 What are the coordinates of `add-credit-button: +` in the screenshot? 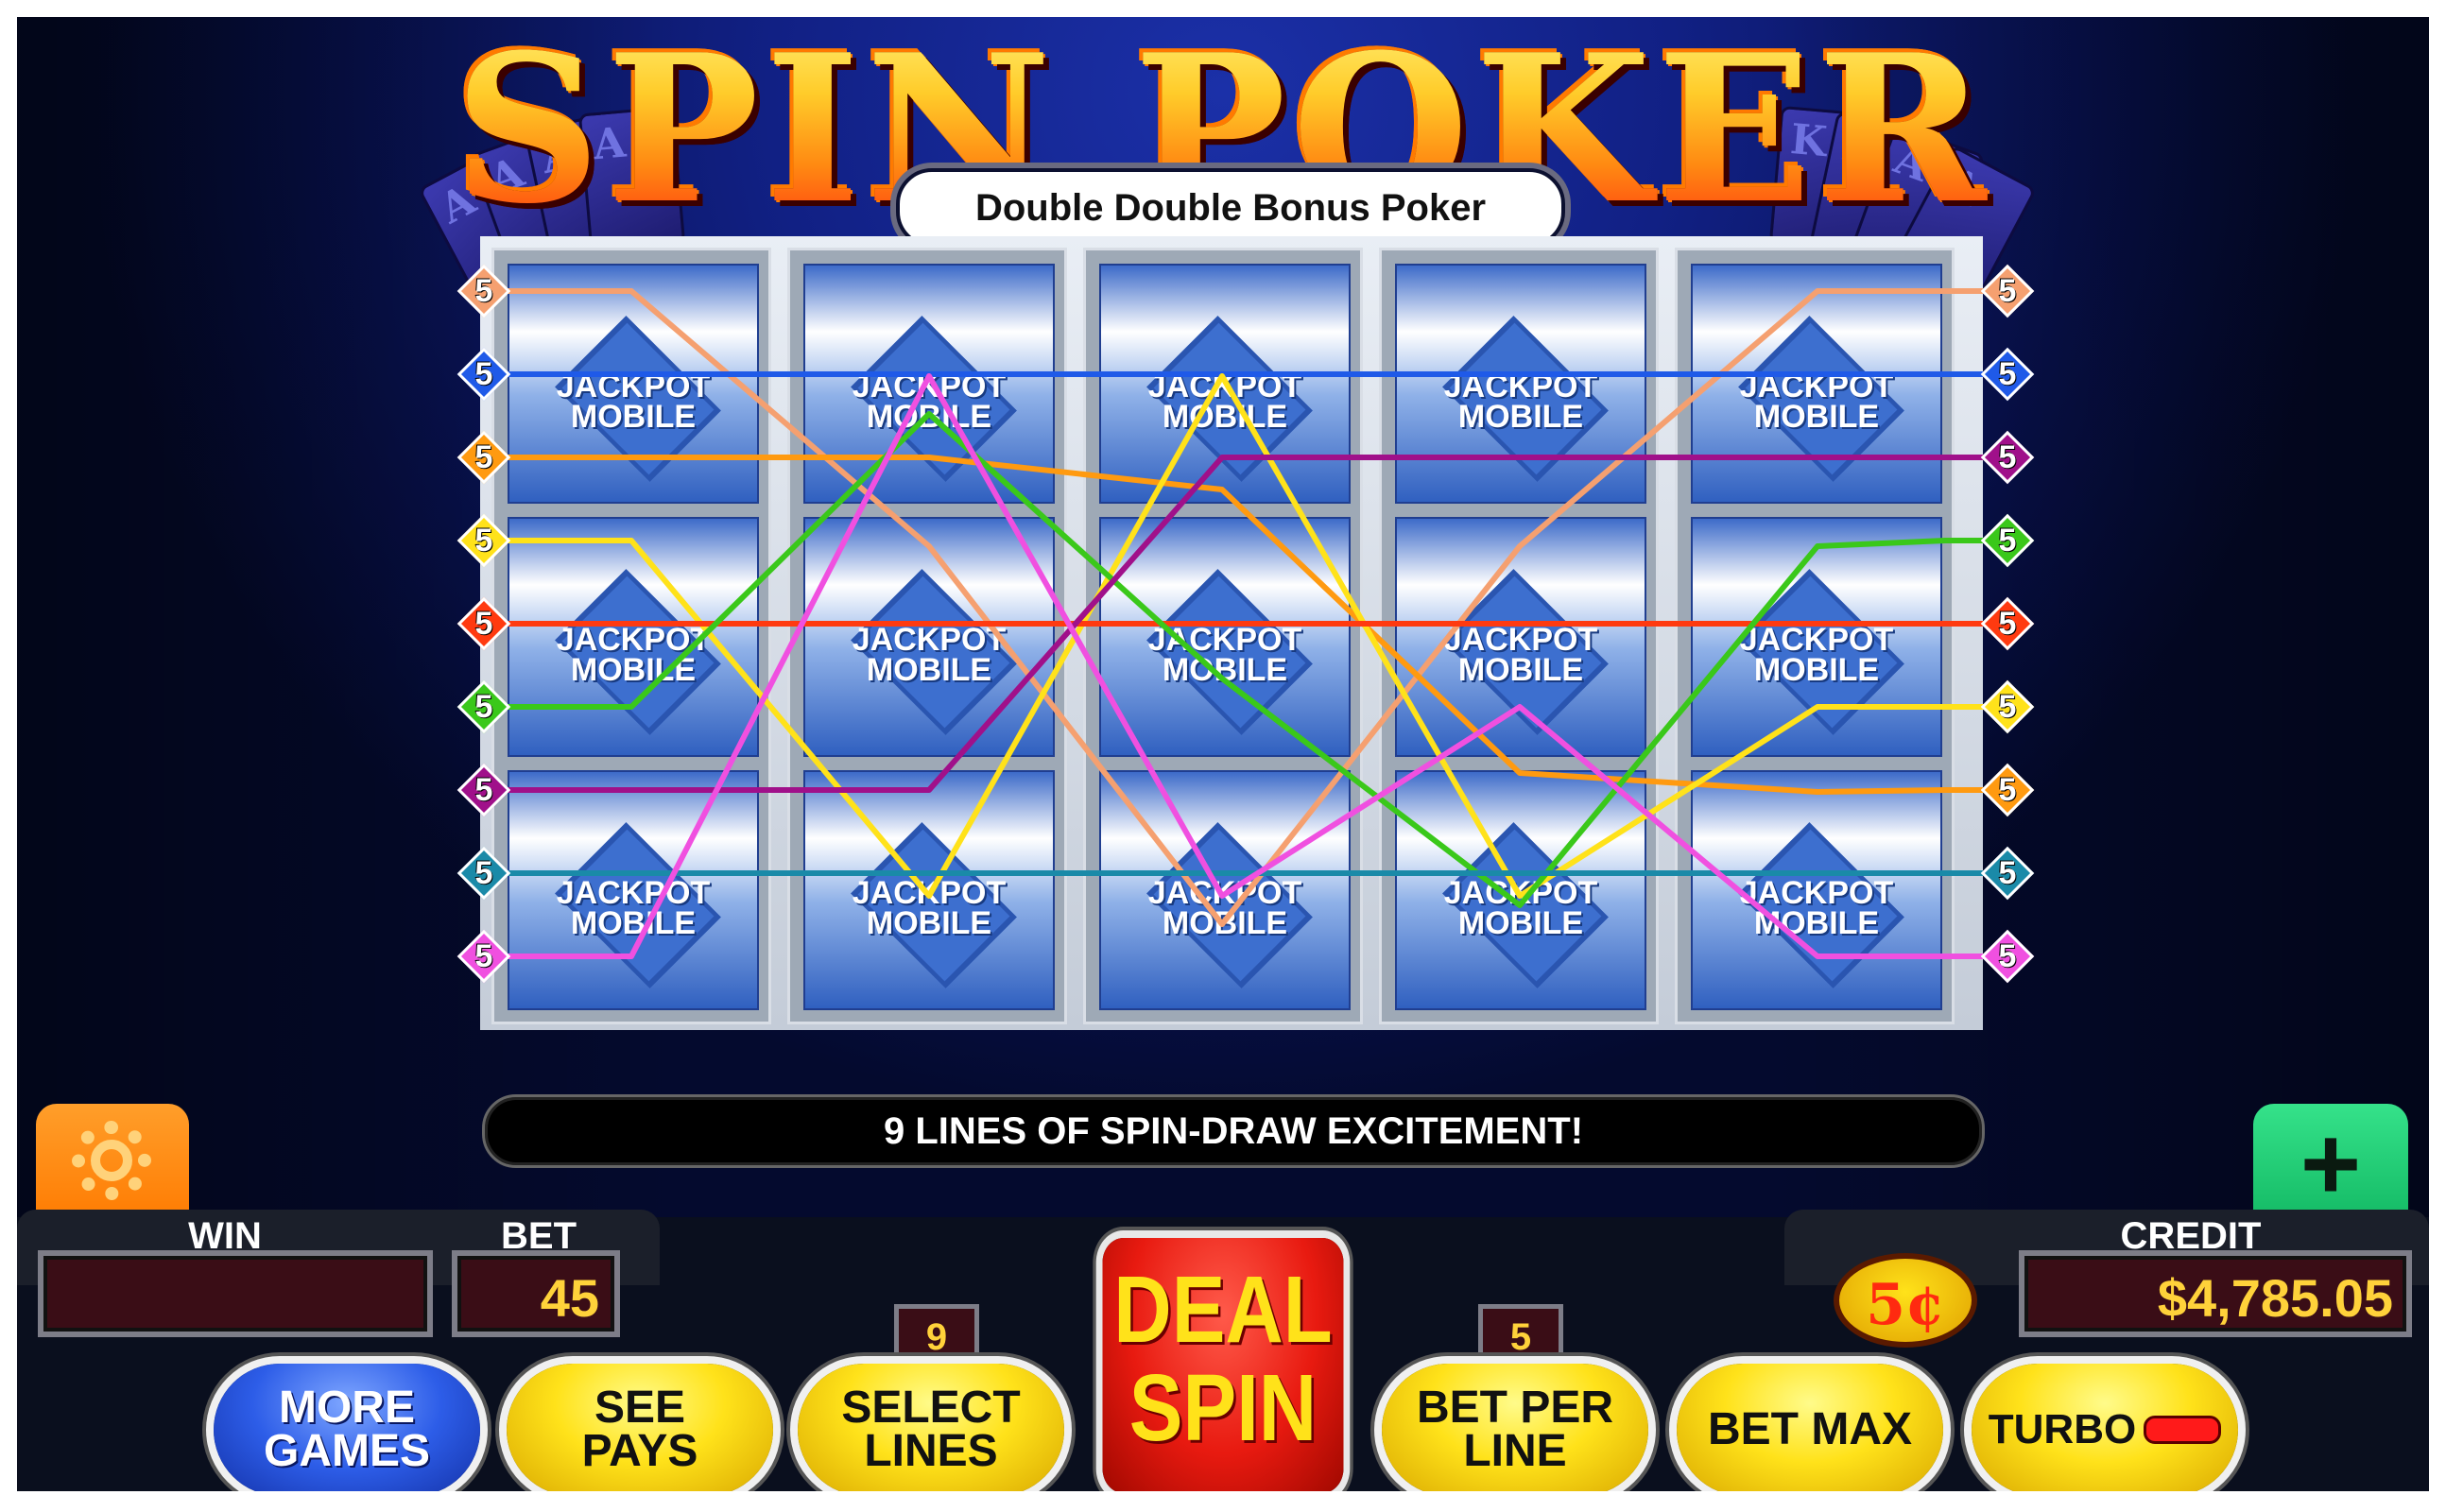 It's located at (2330, 1165).